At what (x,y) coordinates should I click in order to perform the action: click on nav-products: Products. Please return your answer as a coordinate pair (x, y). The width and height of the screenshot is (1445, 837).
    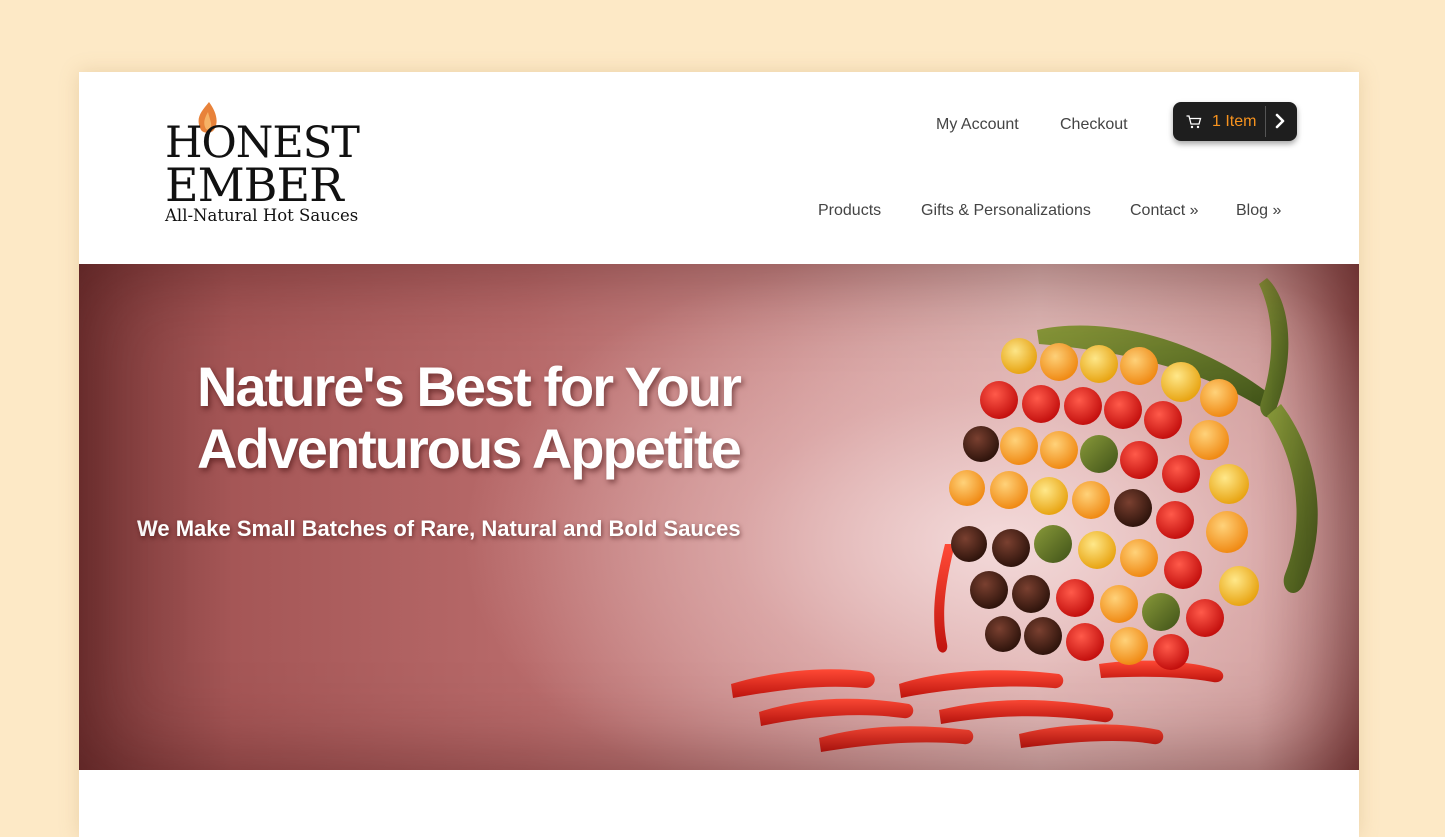
    Looking at the image, I should click on (849, 211).